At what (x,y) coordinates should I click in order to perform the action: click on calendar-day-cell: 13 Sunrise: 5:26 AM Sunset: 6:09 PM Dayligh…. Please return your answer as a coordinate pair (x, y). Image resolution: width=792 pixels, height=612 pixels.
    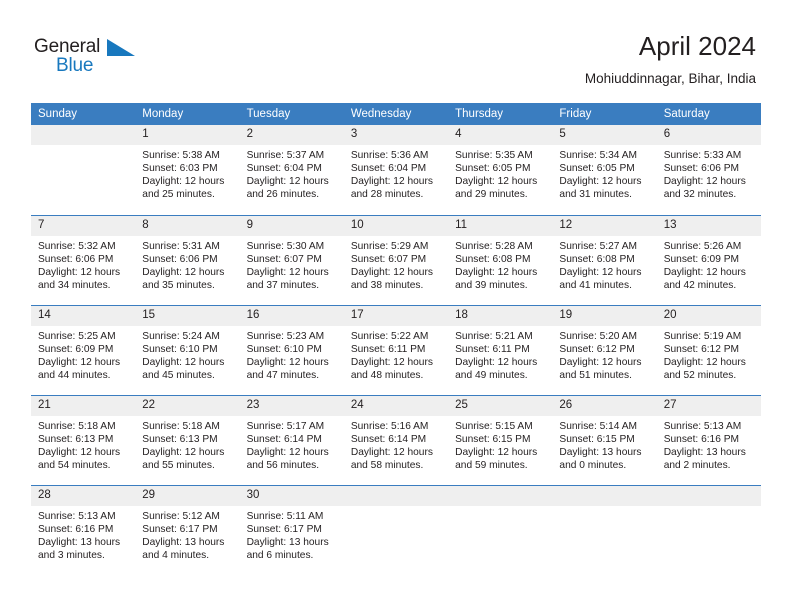
    Looking at the image, I should click on (708, 259).